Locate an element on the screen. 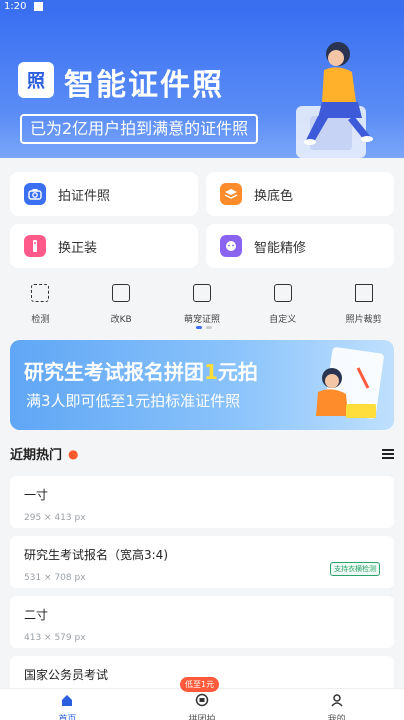  tool-pet-photo: 萌宠证照 is located at coordinates (202, 301).